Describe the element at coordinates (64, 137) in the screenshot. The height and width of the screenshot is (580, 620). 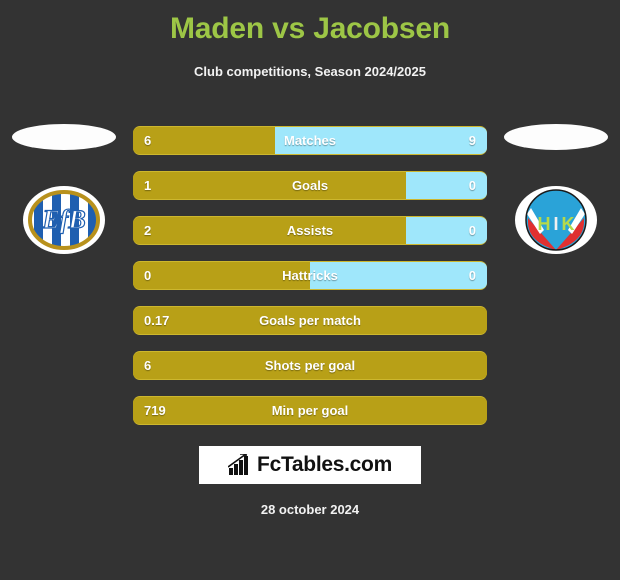
I see `home-player-photo` at that location.